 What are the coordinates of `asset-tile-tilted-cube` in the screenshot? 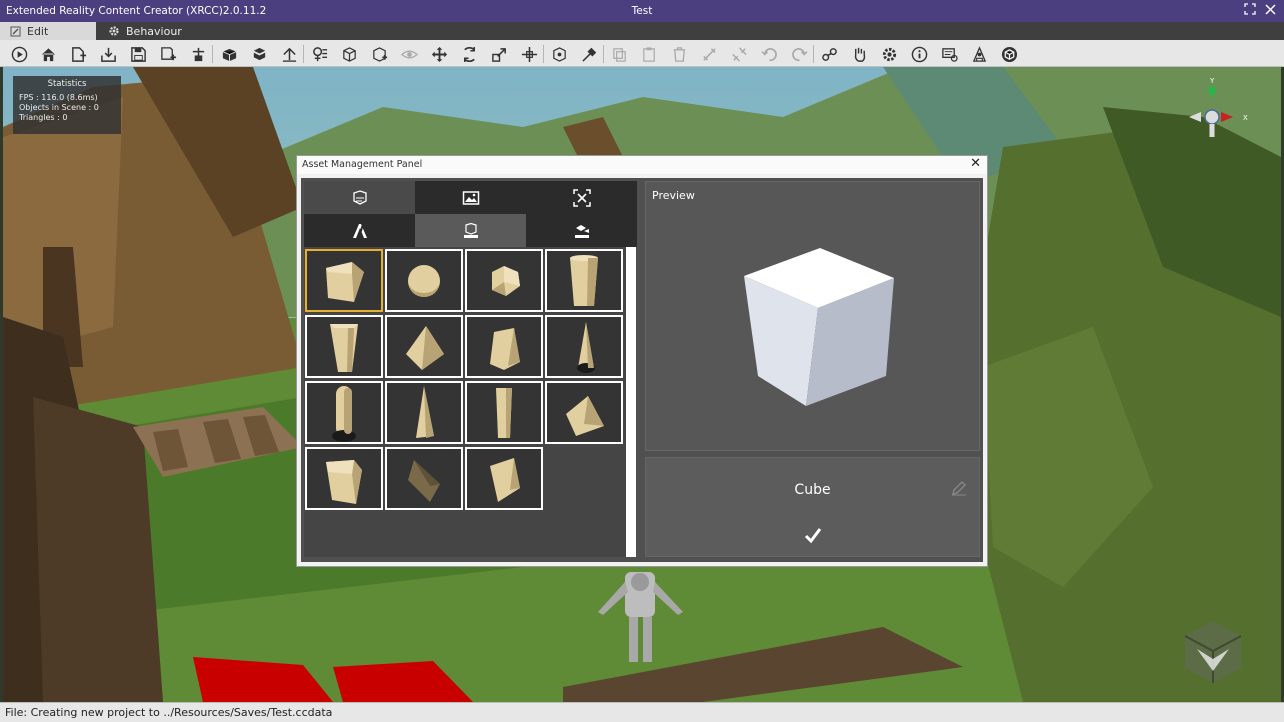 It's located at (424, 478).